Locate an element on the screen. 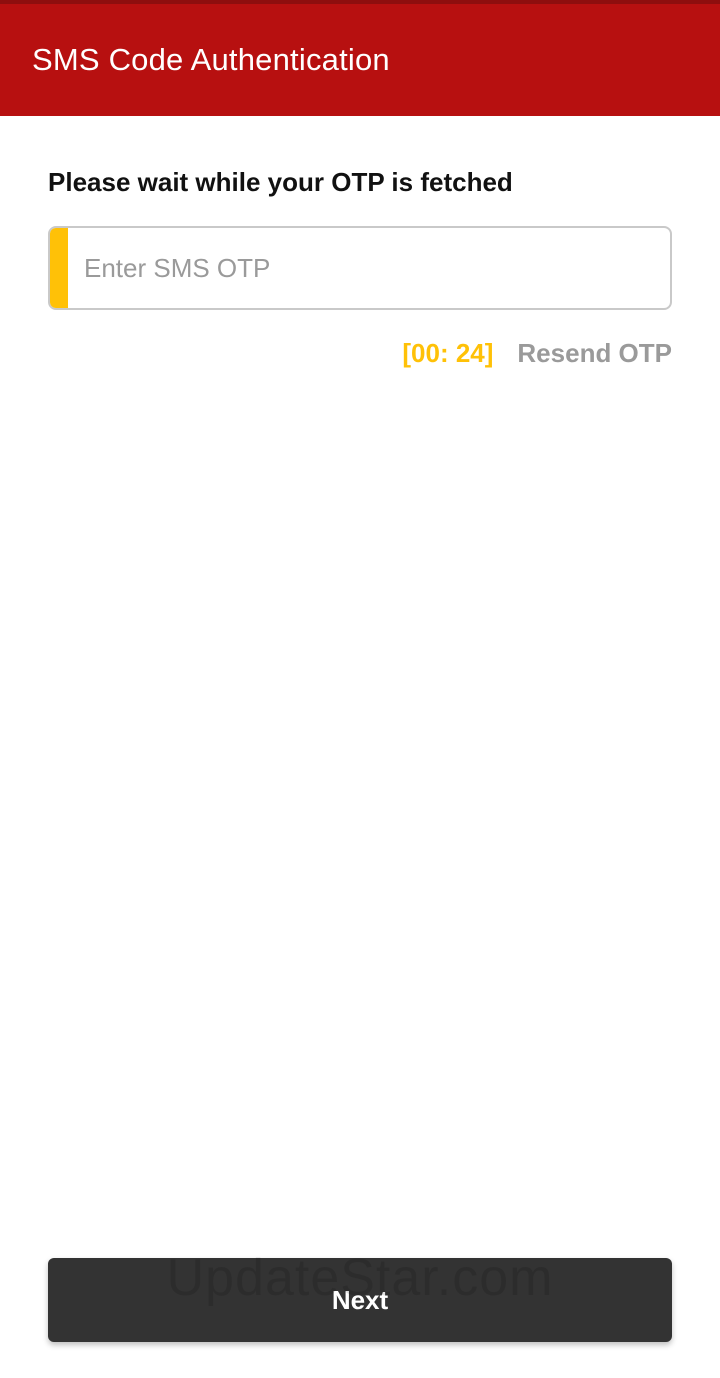 This screenshot has width=720, height=1378. otp-field-accent-bar is located at coordinates (59, 268).